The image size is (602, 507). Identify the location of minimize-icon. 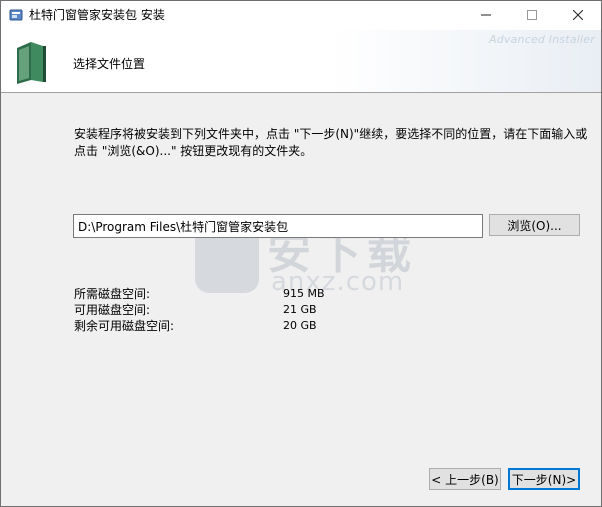
(486, 16).